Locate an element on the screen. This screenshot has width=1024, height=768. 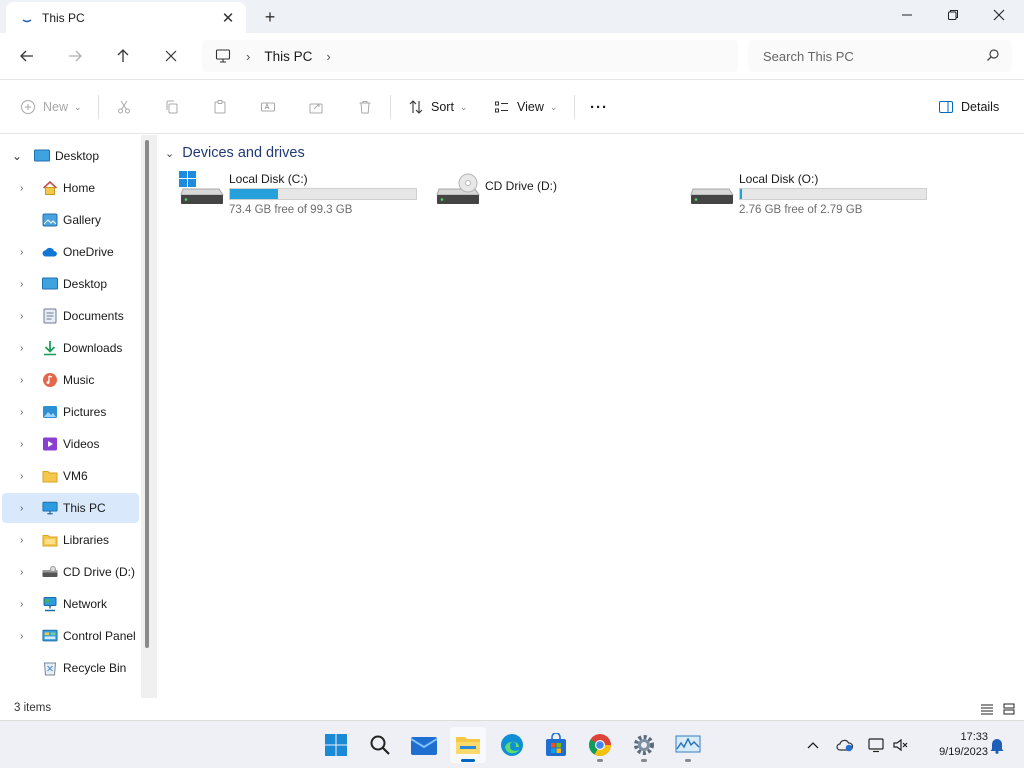
sidebar-item-documents: › Documents is located at coordinates (70, 316).